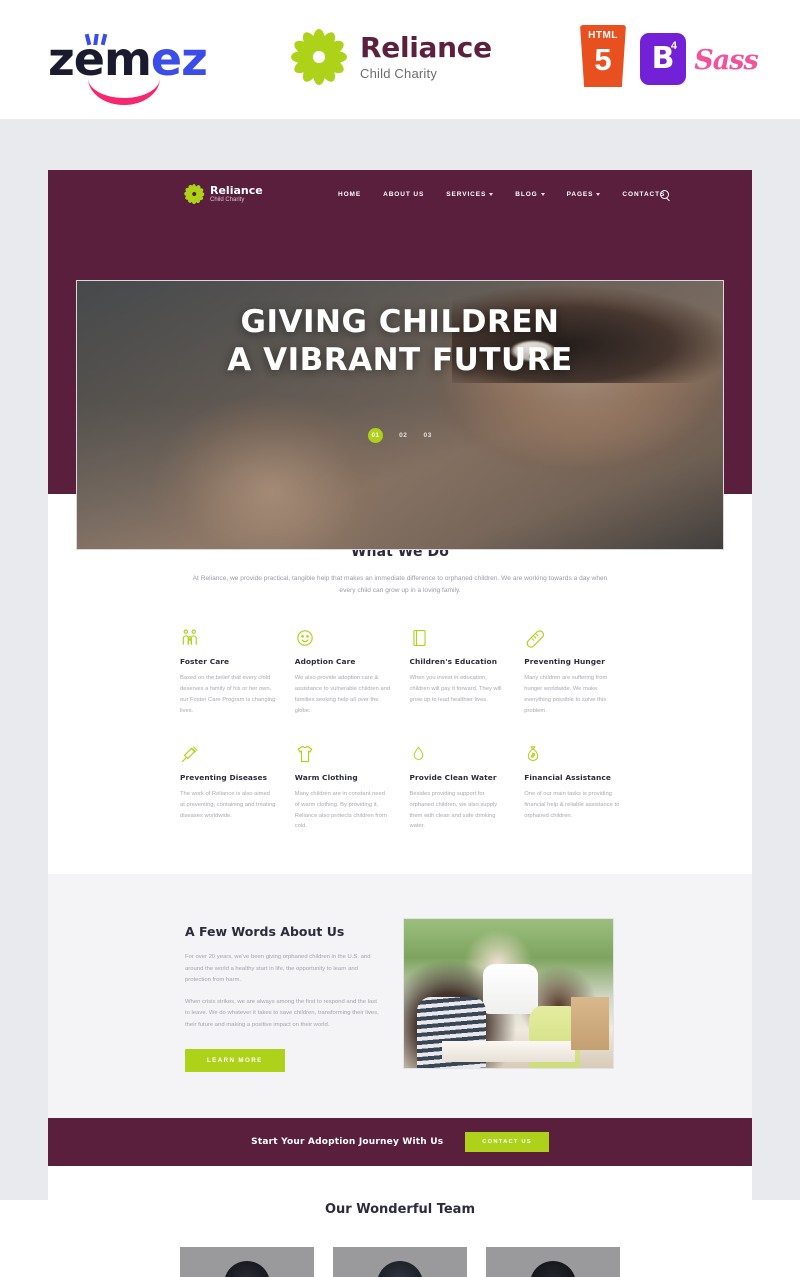 The image size is (800, 1277). Describe the element at coordinates (458, 637) in the screenshot. I see `book-icon` at that location.